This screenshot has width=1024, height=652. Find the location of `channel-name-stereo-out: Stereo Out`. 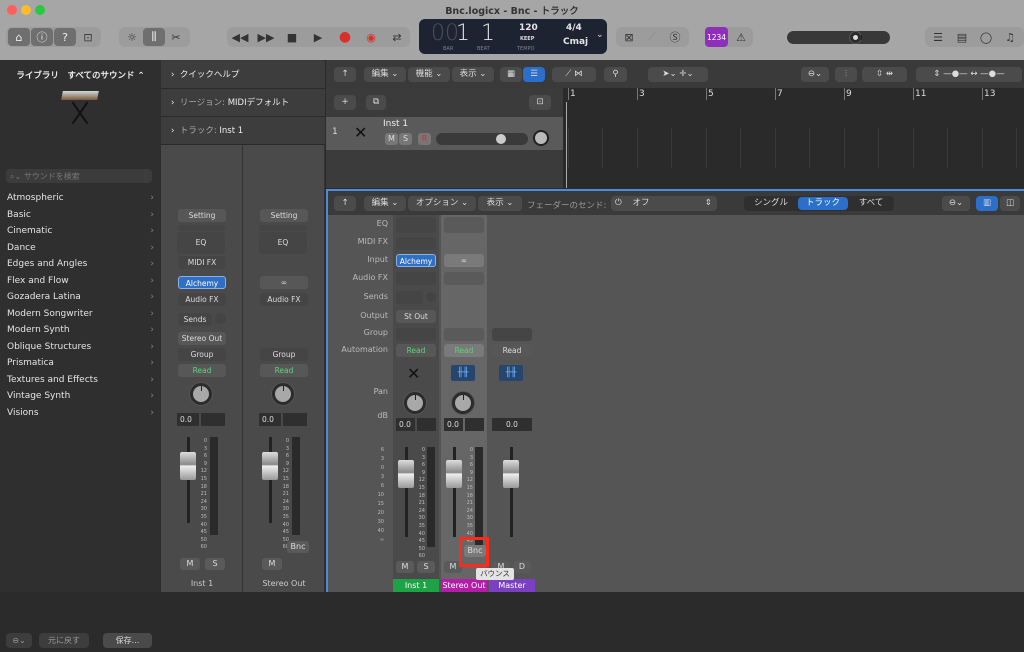

channel-name-stereo-out: Stereo Out is located at coordinates (464, 585).